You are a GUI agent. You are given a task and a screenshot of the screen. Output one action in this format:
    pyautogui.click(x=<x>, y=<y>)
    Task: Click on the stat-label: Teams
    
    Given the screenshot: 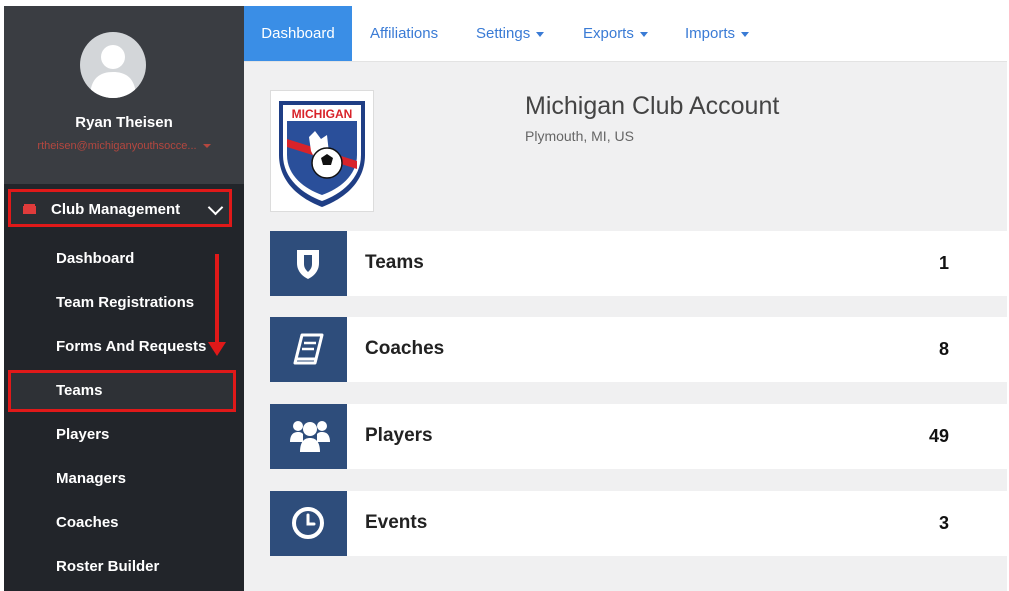 What is the action you would take?
    pyautogui.click(x=394, y=262)
    